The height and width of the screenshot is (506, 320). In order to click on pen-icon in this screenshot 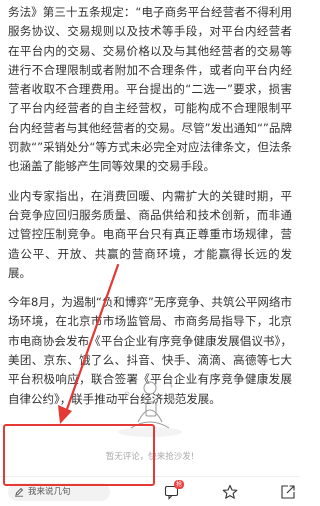, I will do `click(19, 492)`.